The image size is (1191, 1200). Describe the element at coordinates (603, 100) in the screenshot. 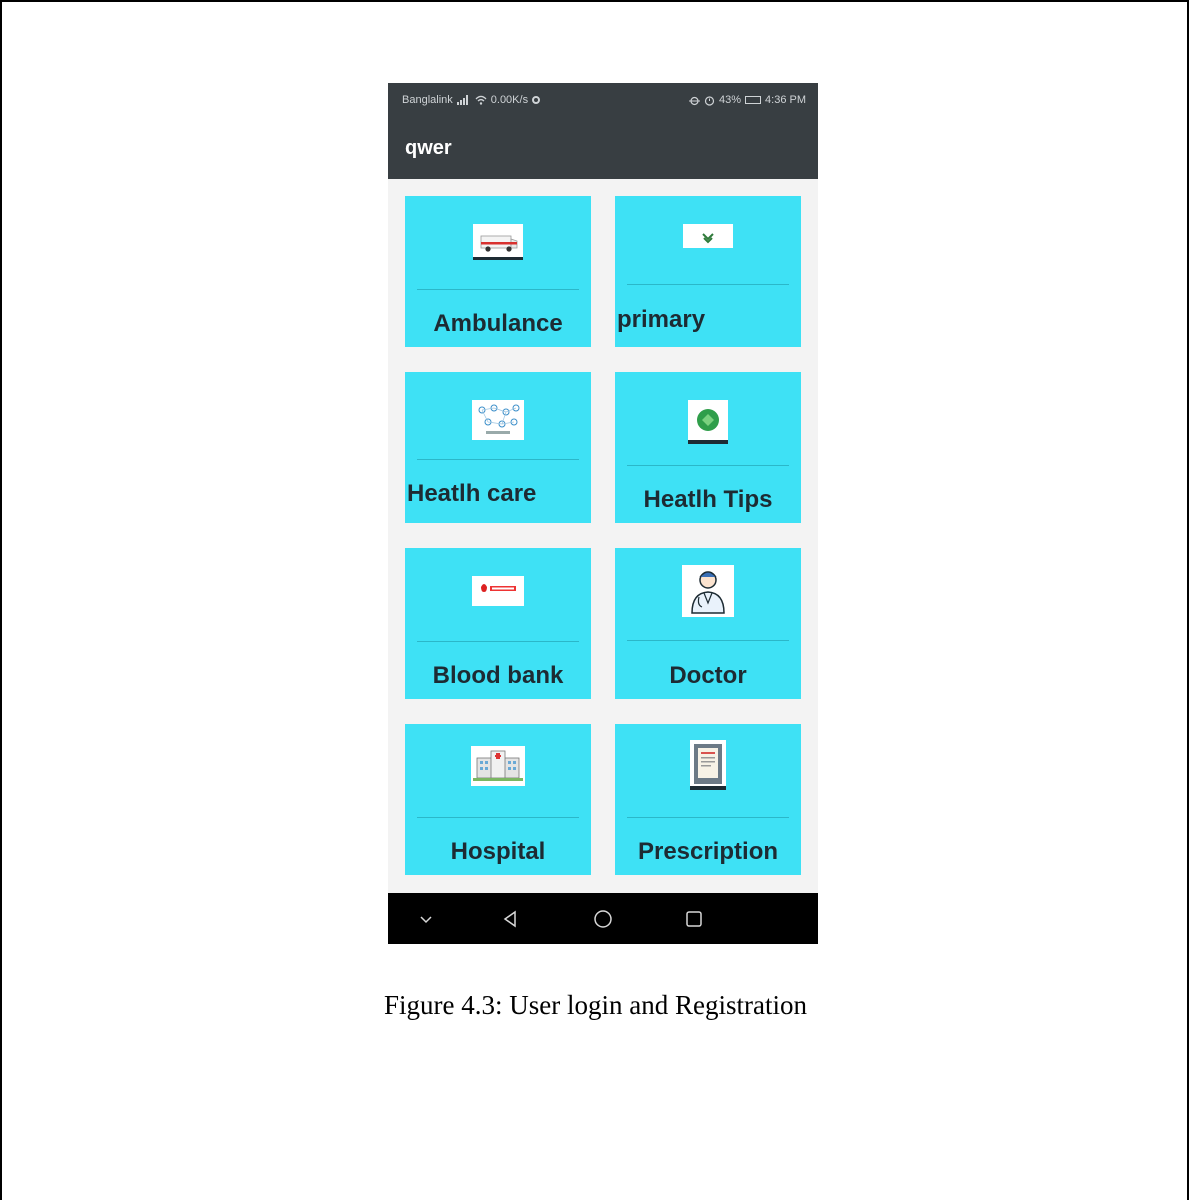

I see `status-bar: Banglalink 0.00K/s 43% 4:36 PM` at that location.